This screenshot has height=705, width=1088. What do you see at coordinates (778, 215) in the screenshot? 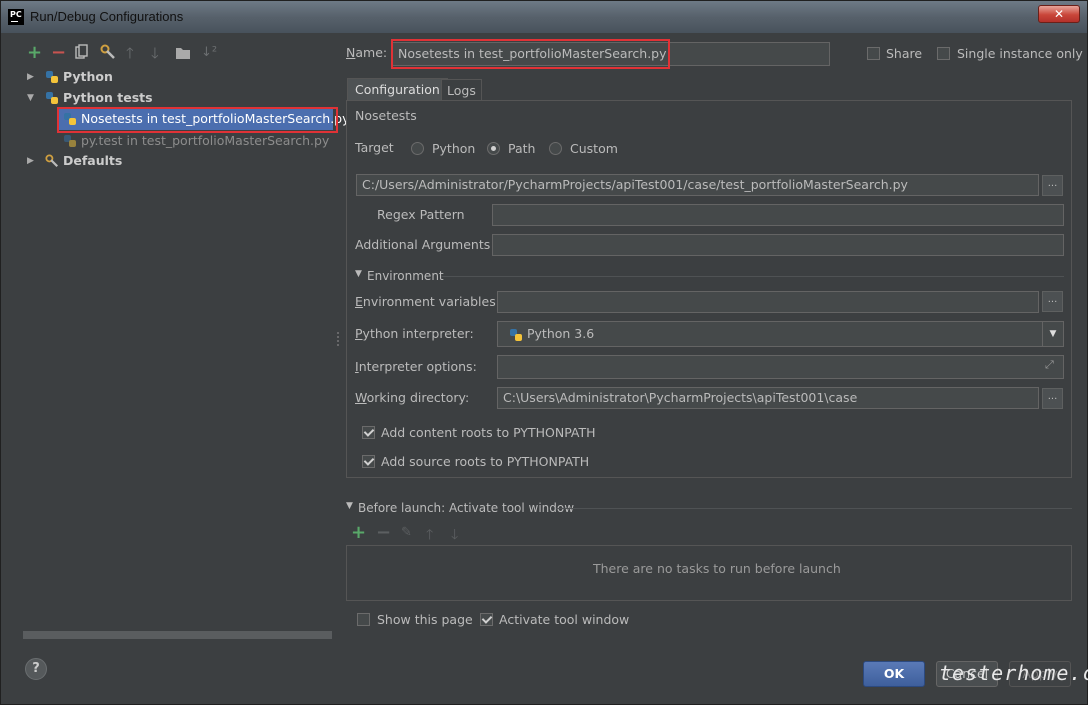
I see `regex-field` at bounding box center [778, 215].